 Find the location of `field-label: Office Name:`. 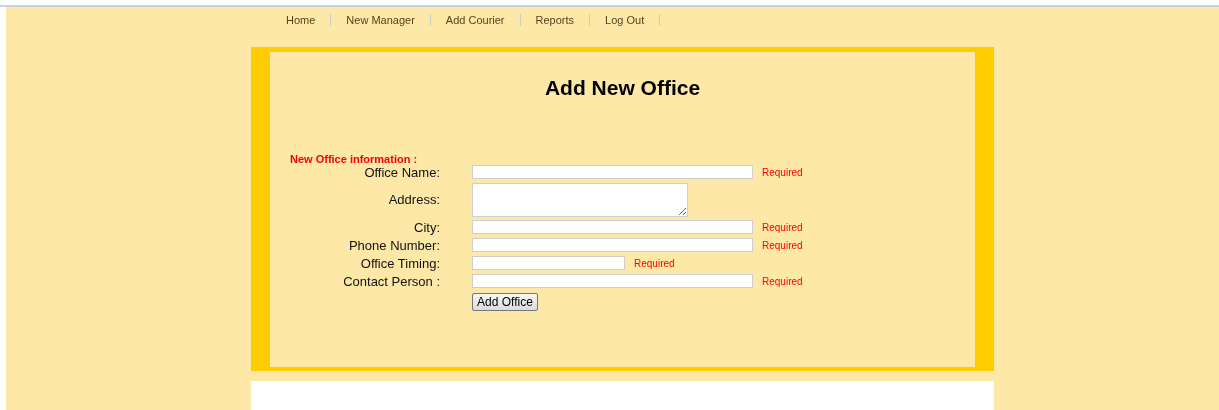

field-label: Office Name: is located at coordinates (402, 172).